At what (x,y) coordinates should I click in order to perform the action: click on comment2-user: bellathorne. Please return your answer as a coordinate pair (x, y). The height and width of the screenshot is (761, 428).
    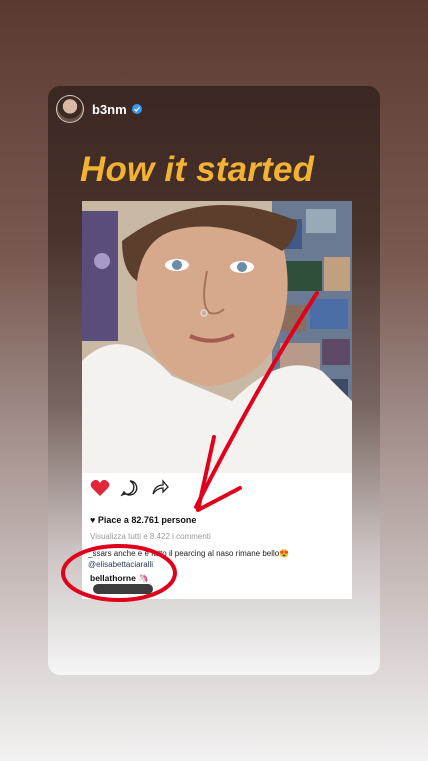
    Looking at the image, I should click on (113, 578).